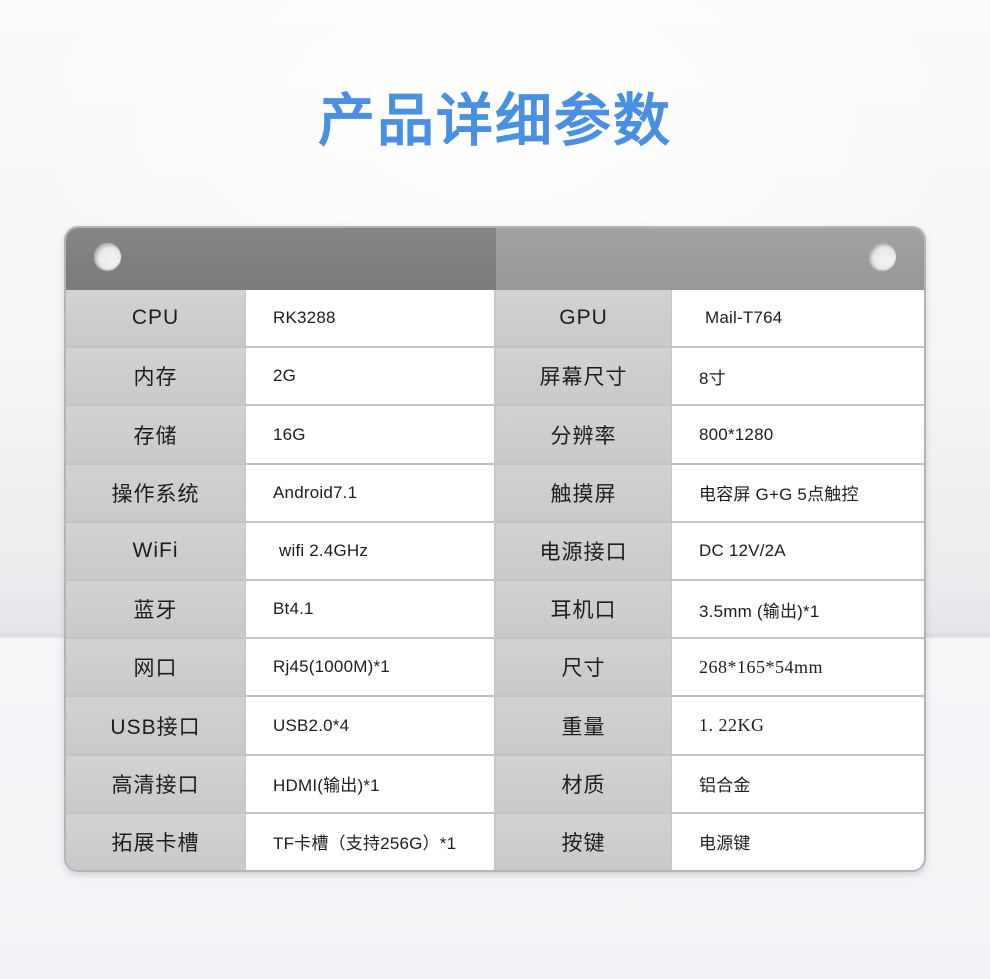 Image resolution: width=990 pixels, height=979 pixels. I want to click on table-row: 按键 电源键, so click(710, 840).